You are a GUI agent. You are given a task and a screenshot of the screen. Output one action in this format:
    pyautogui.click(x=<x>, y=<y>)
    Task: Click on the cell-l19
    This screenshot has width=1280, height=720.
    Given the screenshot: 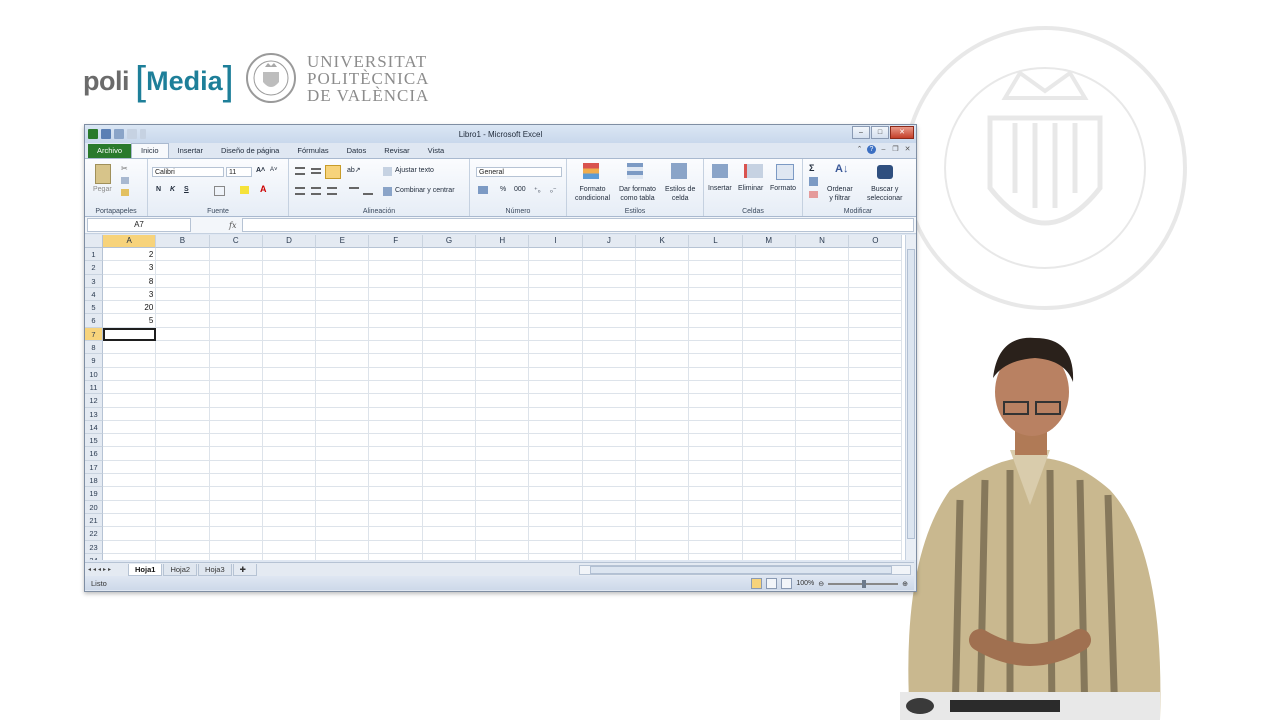 What is the action you would take?
    pyautogui.click(x=716, y=494)
    